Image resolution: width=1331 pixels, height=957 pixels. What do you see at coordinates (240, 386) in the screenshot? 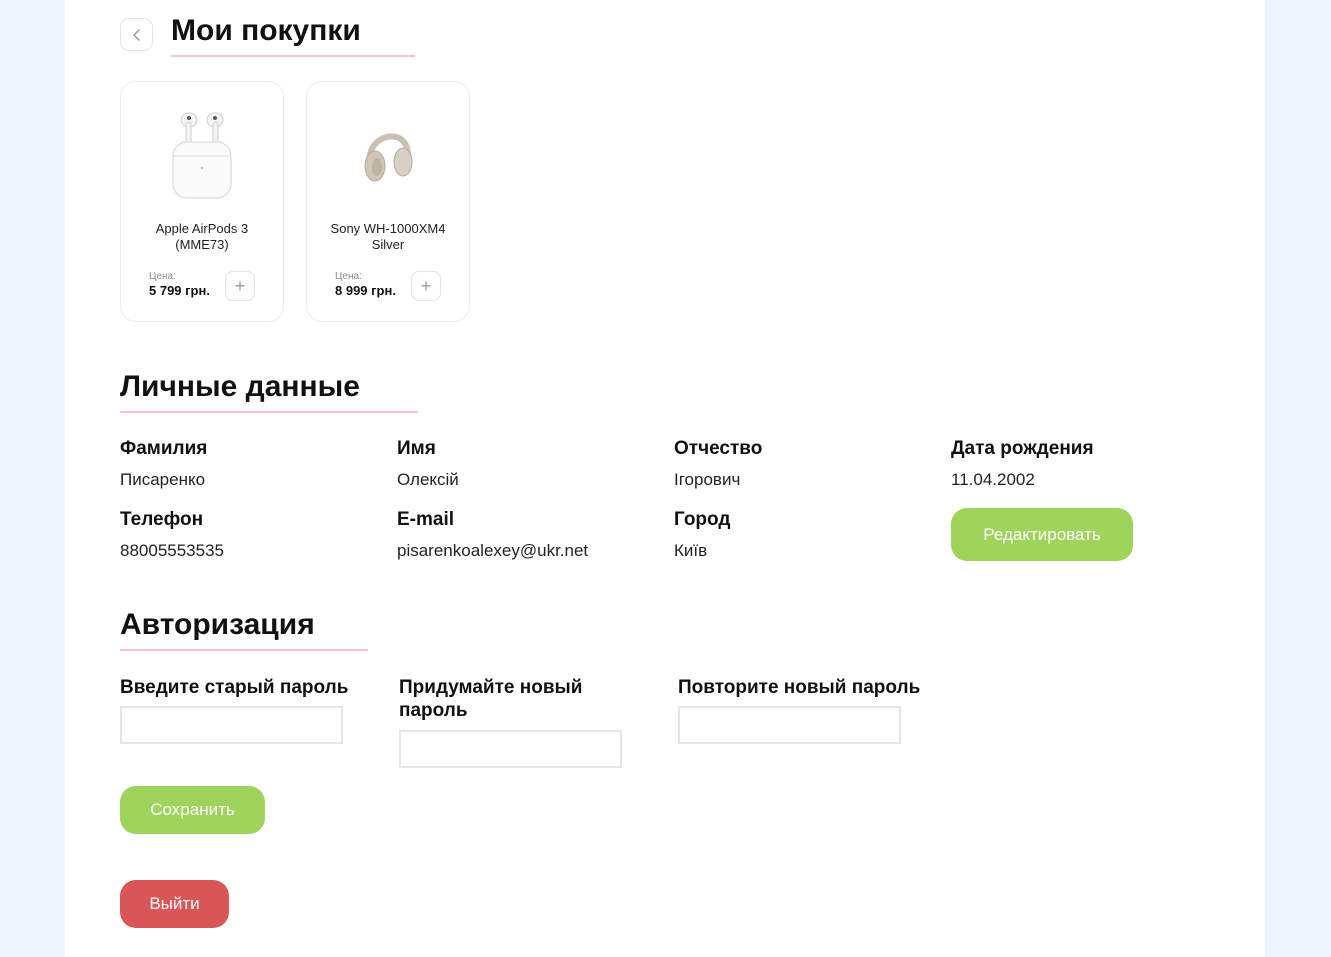
I see `personal-data-title: Личные данные` at bounding box center [240, 386].